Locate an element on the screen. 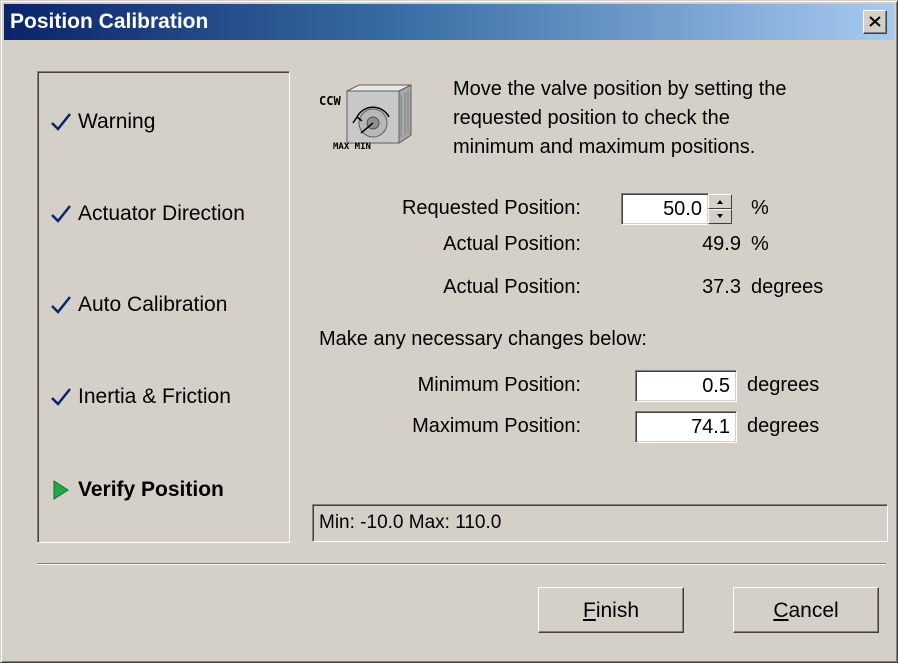 This screenshot has height=663, width=898. title-bar: Position Calibration is located at coordinates (449, 22).